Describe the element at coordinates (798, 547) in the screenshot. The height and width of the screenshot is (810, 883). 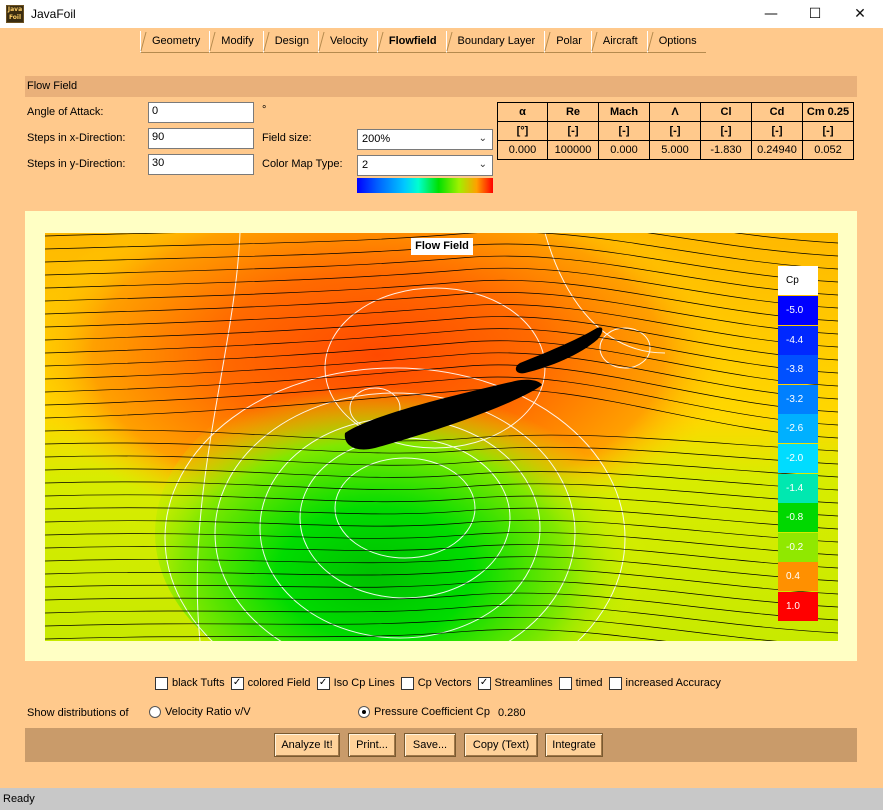
I see `legend-item: -0.2` at that location.